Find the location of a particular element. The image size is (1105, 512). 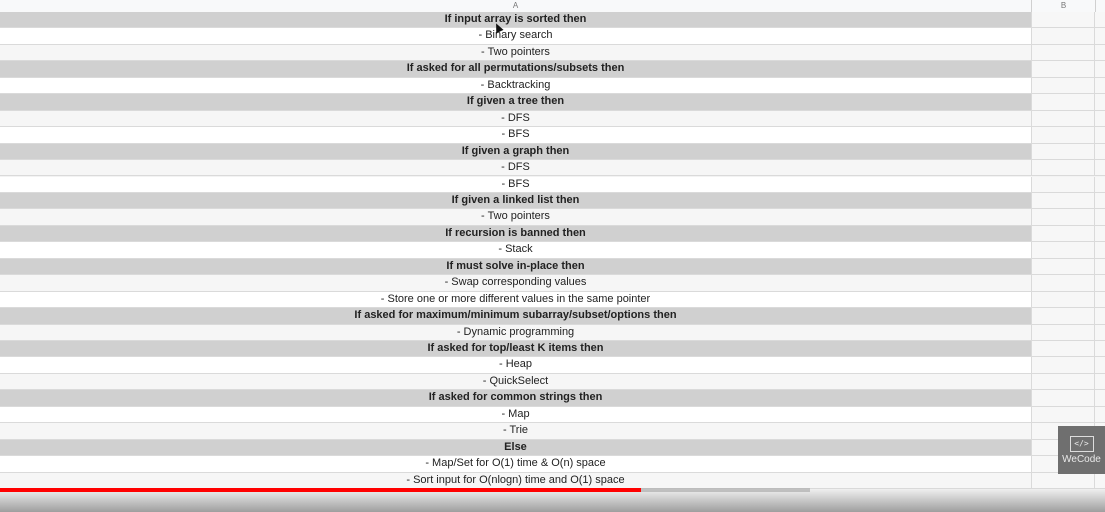

condition-row: If must solve in-place then is located at coordinates (552, 267).